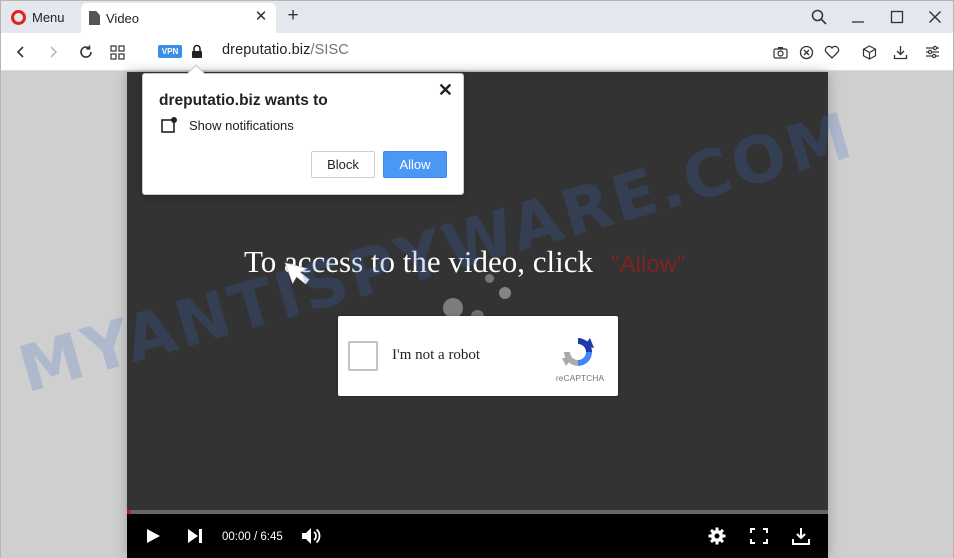  What do you see at coordinates (293, 16) in the screenshot?
I see `new-tab-button: +` at bounding box center [293, 16].